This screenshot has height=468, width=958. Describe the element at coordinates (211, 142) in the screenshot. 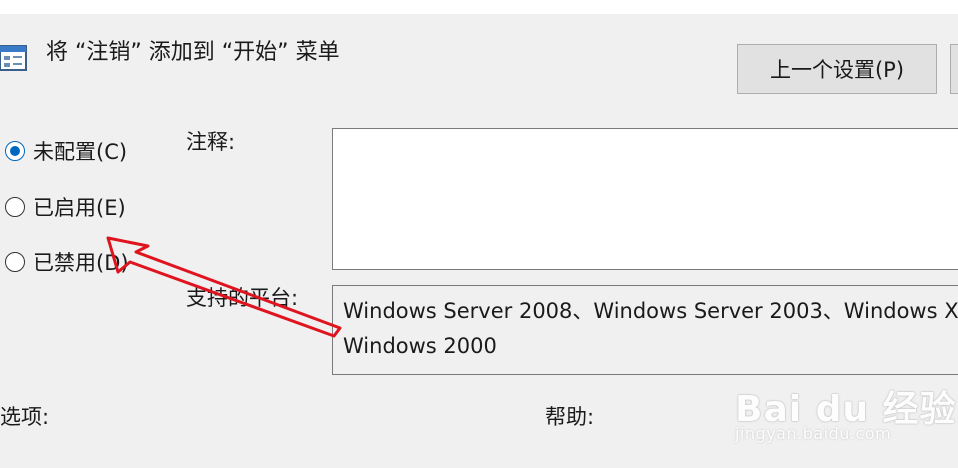

I see `comment-label: 注释:` at that location.